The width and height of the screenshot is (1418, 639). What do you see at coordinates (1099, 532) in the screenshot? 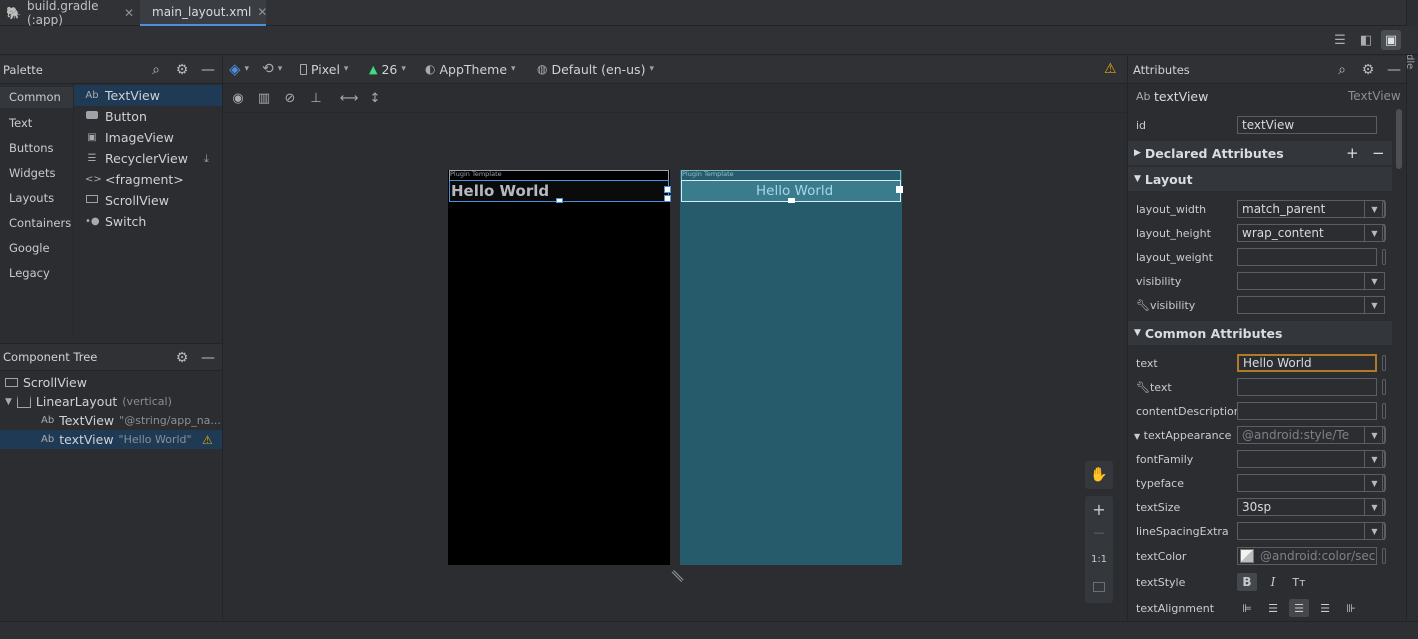
I see `zoom-out-button: —` at bounding box center [1099, 532].